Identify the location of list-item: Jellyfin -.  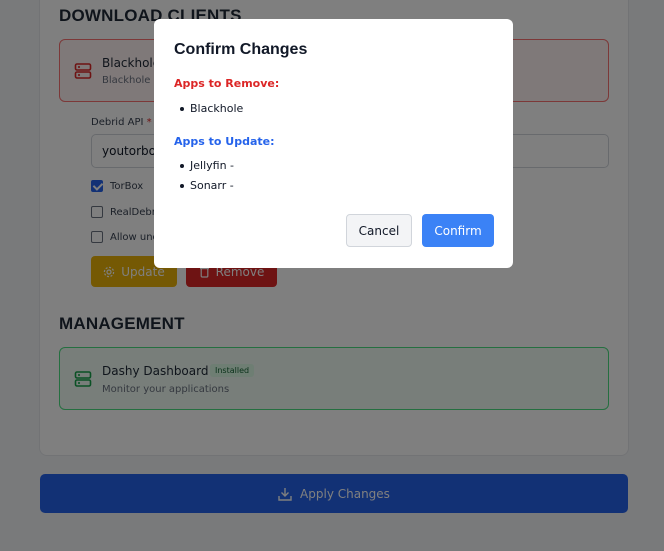
(207, 166).